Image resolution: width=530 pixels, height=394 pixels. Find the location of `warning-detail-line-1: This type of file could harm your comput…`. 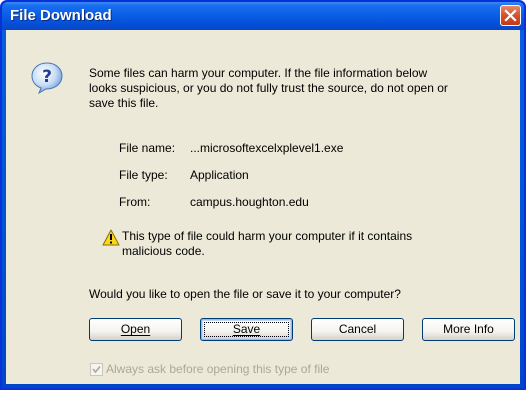

warning-detail-line-1: This type of file could harm your comput… is located at coordinates (267, 236).